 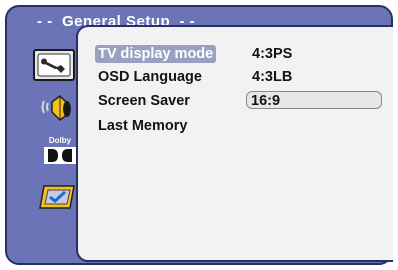 I want to click on general-setup-icon, so click(x=54, y=65).